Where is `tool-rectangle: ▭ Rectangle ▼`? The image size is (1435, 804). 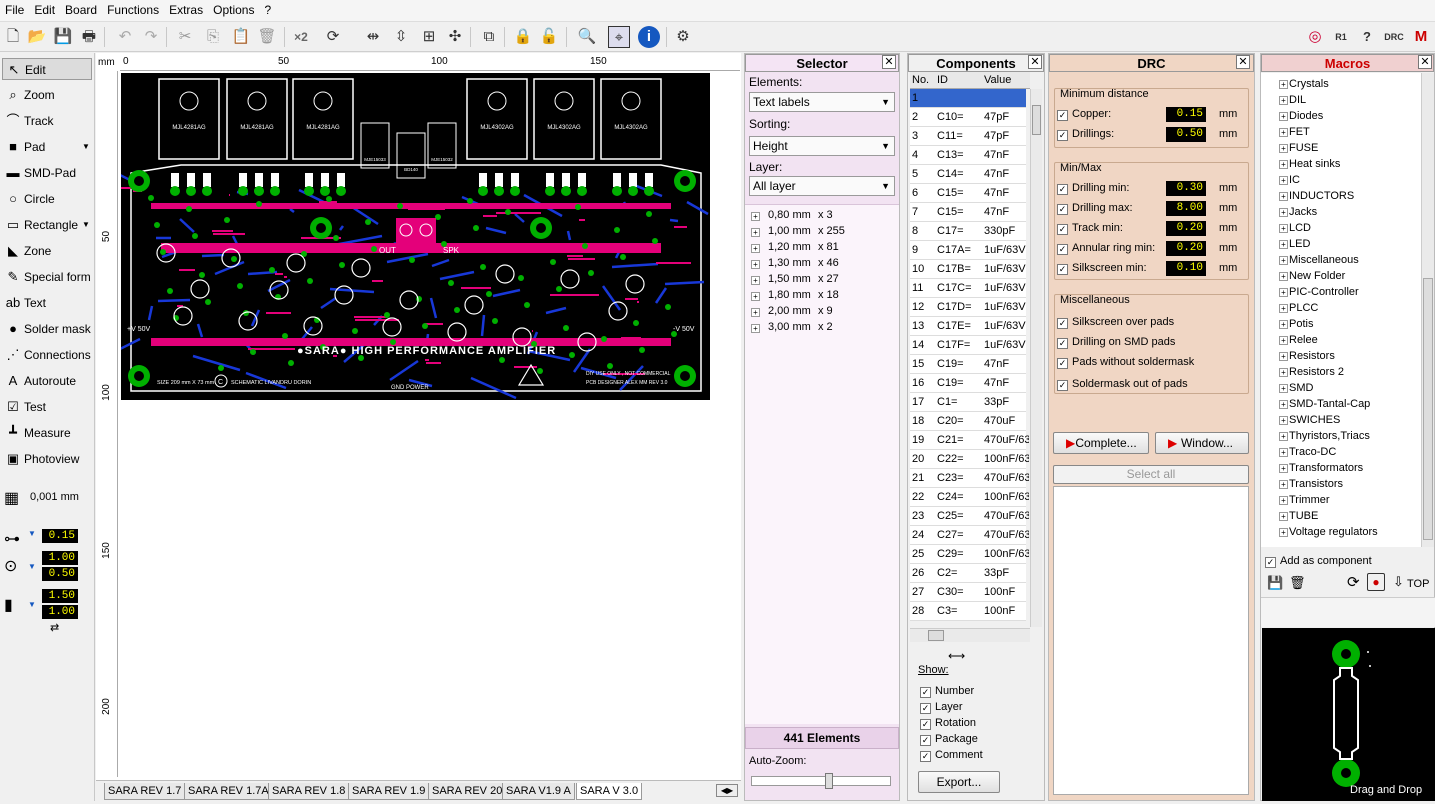
tool-rectangle: ▭ Rectangle ▼ is located at coordinates (47, 225).